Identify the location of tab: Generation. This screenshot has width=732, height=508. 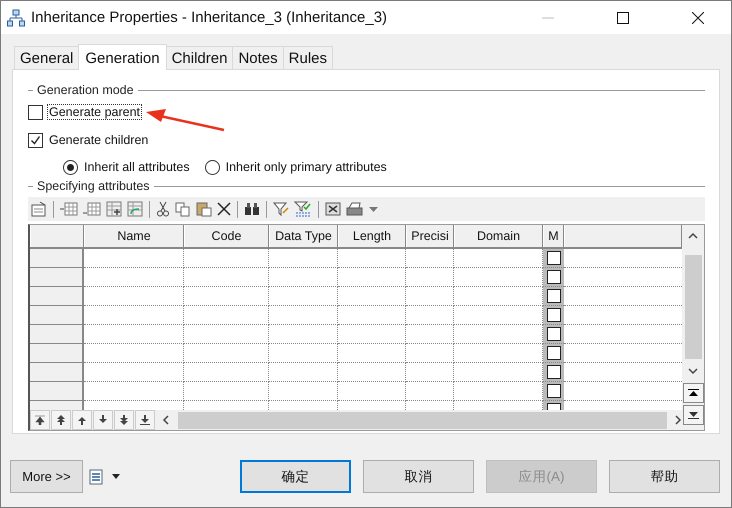
(122, 57).